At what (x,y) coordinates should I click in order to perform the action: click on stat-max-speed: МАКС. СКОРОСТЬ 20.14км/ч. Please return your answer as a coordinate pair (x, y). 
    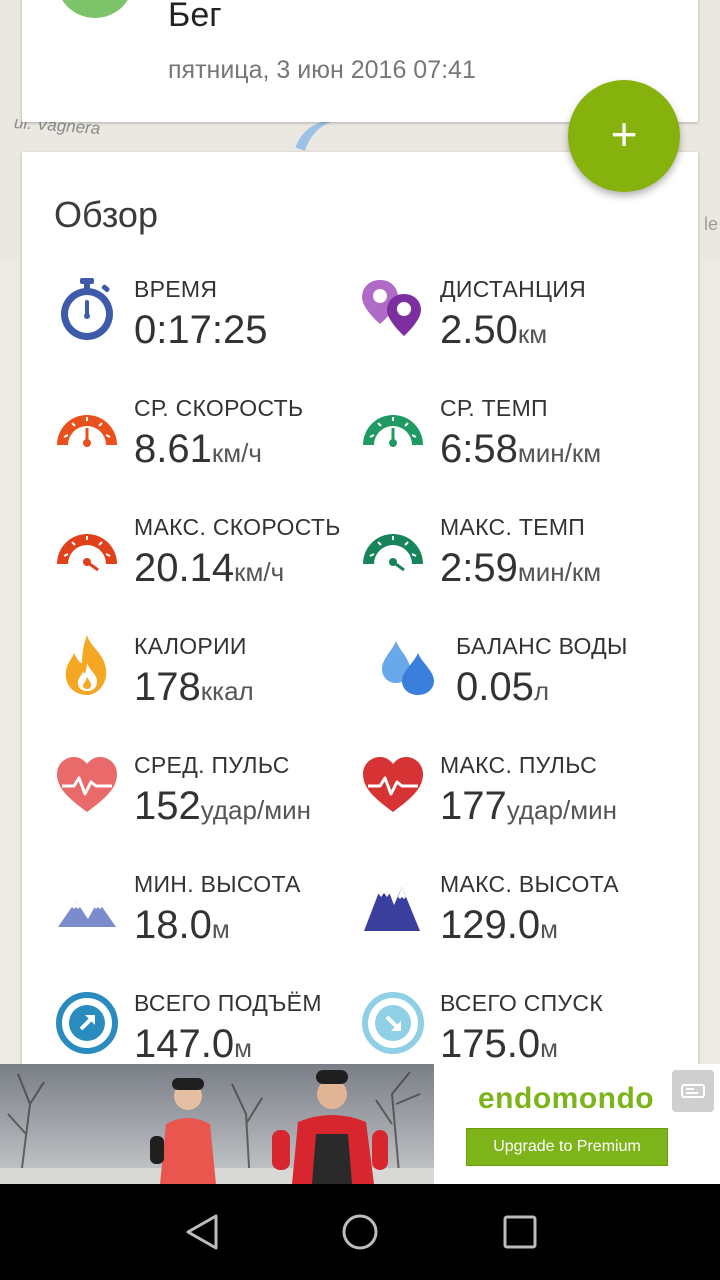
    Looking at the image, I should click on (214, 569).